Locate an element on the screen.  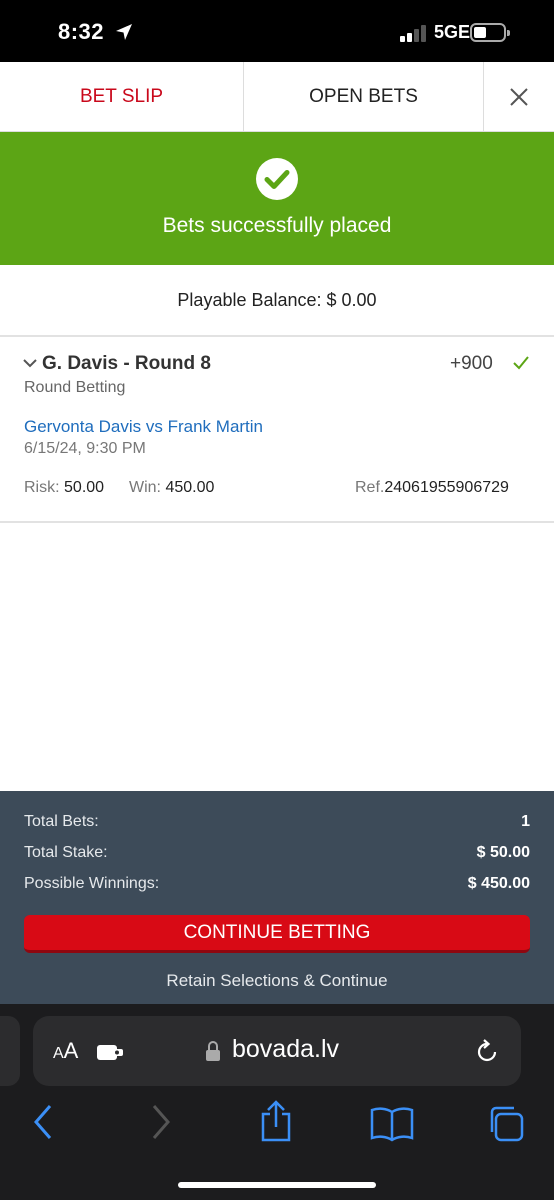
possible-winnings-value: $ 450.00 is located at coordinates (498, 883).